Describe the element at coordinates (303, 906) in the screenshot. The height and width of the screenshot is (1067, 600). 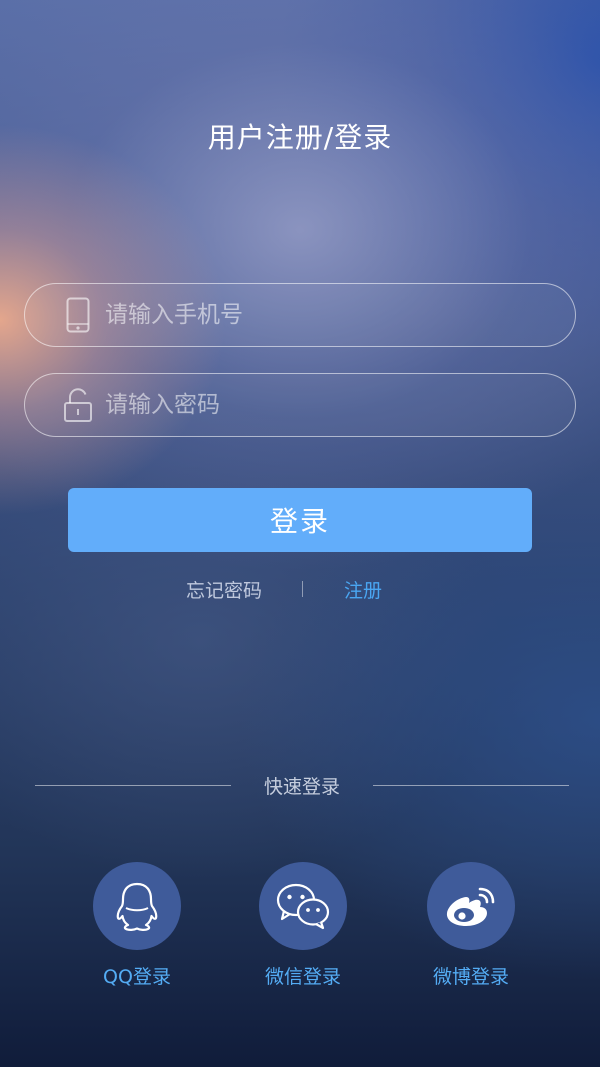
I see `wechat-icon` at that location.